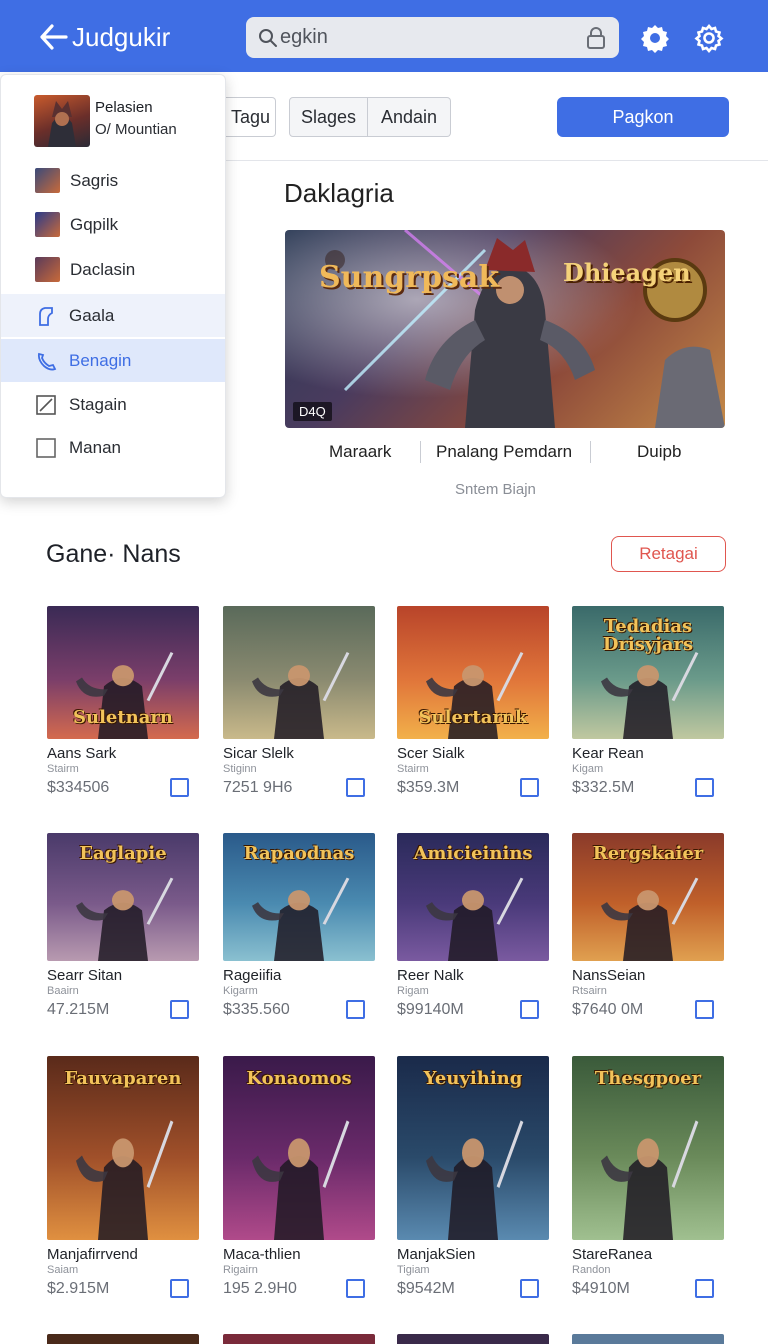 The width and height of the screenshot is (768, 1344). Describe the element at coordinates (668, 554) in the screenshot. I see `section-action-button: Retagai` at that location.